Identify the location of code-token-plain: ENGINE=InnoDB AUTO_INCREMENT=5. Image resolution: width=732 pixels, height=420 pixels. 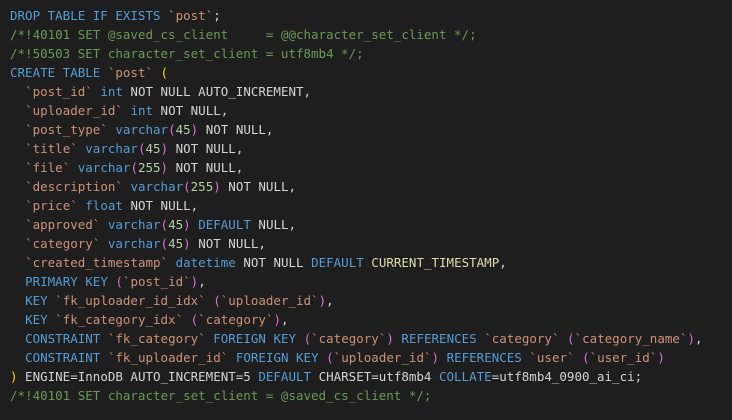
(138, 376).